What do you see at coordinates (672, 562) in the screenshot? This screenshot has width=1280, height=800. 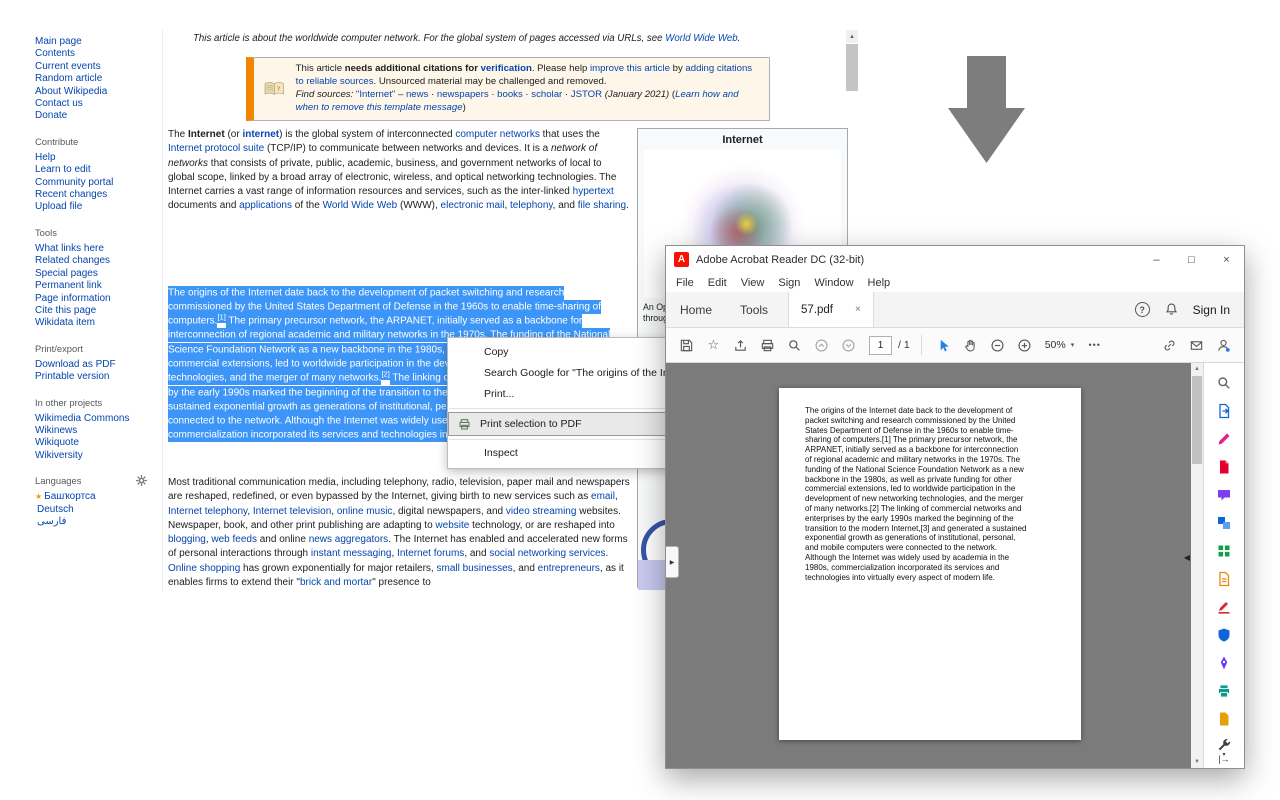 I see `expand-left-panel-button: ▶` at bounding box center [672, 562].